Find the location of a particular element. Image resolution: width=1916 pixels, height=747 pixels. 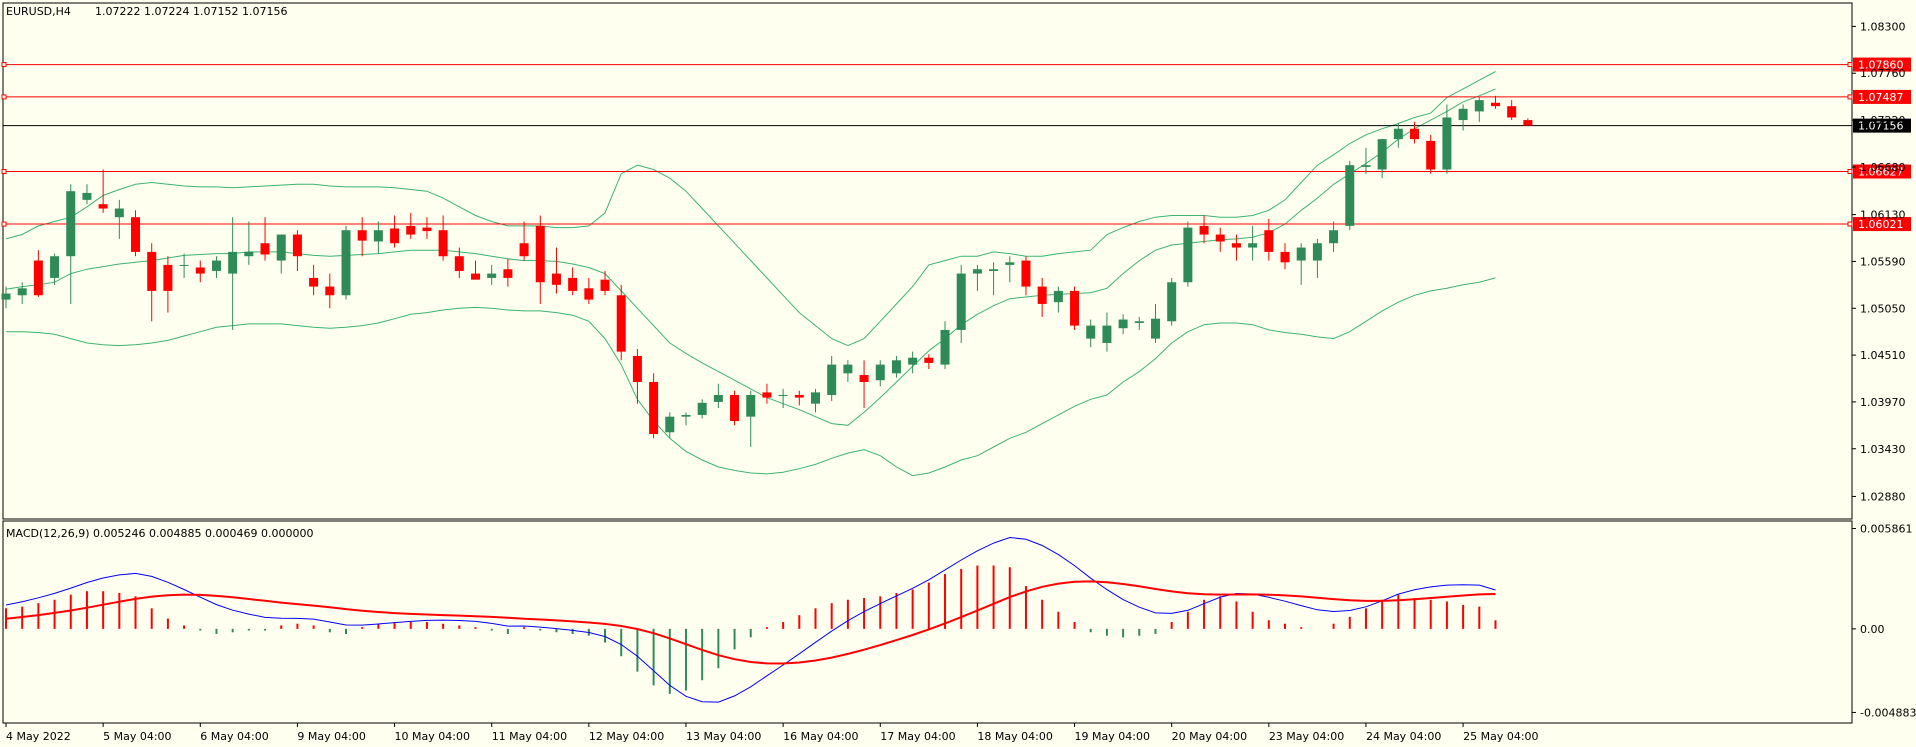

time-tick-label: 9 May 04:00 is located at coordinates (331, 736).